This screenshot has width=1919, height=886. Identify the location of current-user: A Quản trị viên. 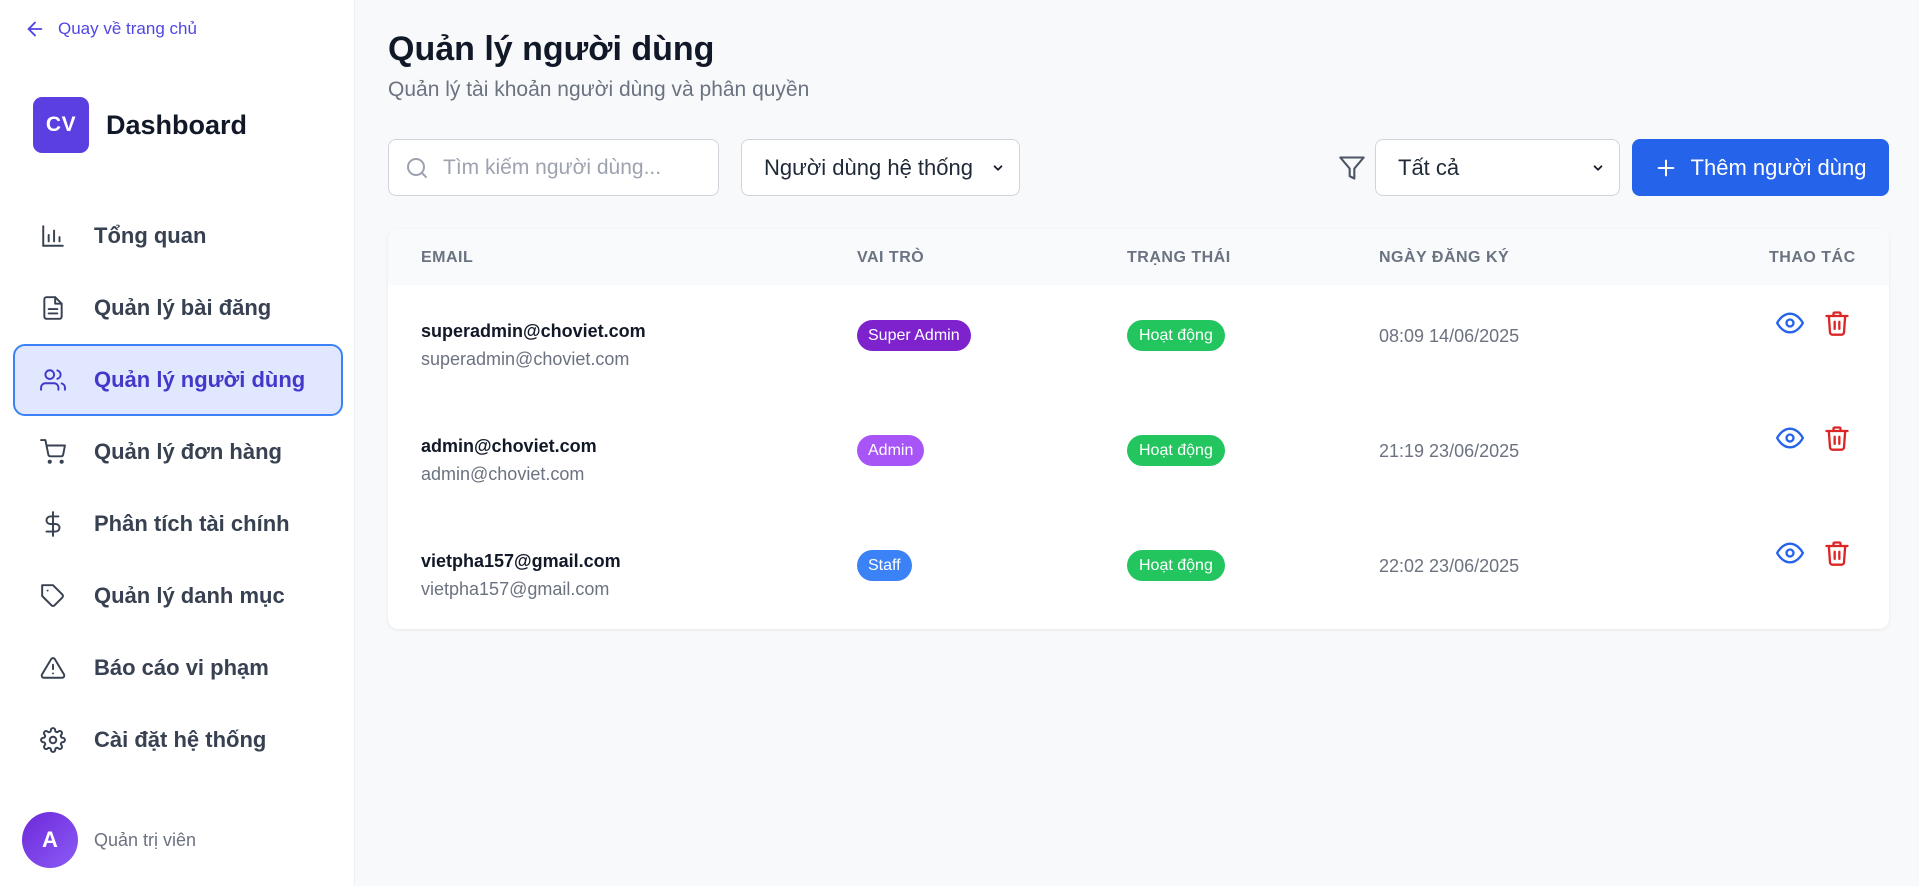
(109, 840).